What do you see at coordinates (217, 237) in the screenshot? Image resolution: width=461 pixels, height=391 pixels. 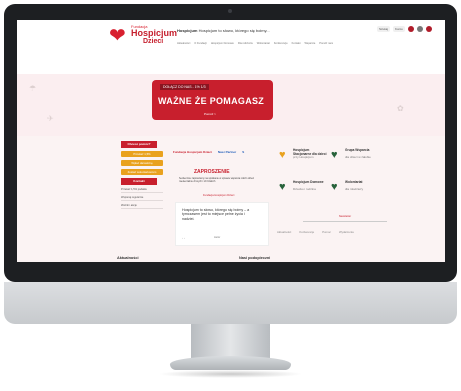 I see `quote-author: Autor` at bounding box center [217, 237].